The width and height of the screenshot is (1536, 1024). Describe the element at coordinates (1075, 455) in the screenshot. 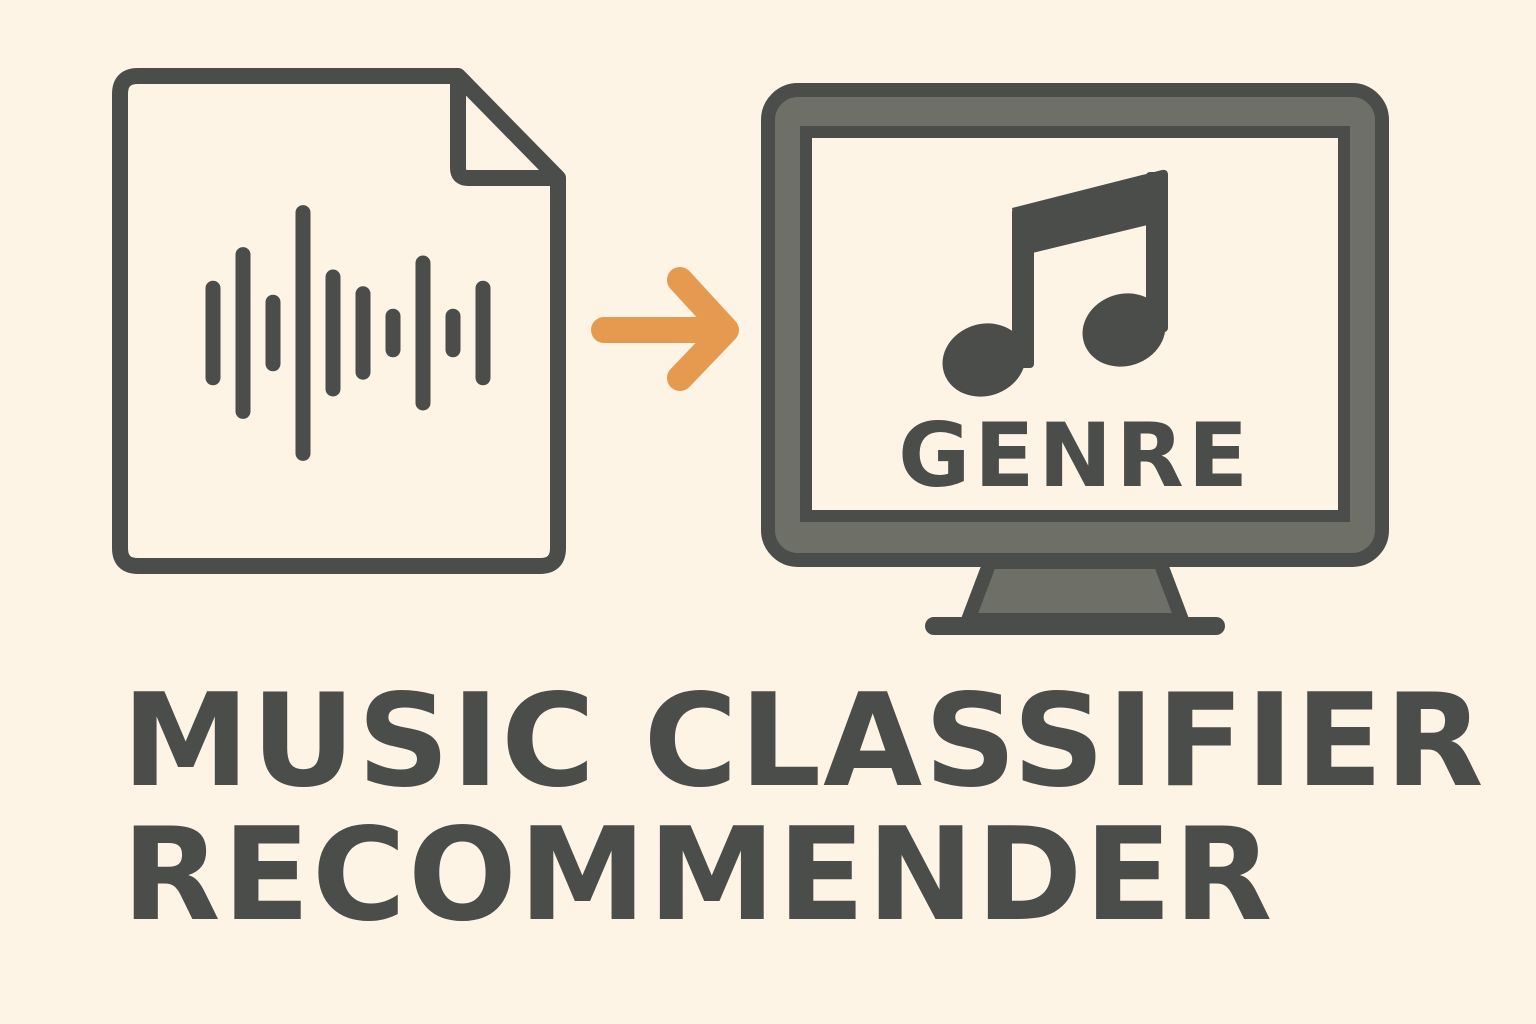

I see `screen-genre-label: GENRE` at that location.